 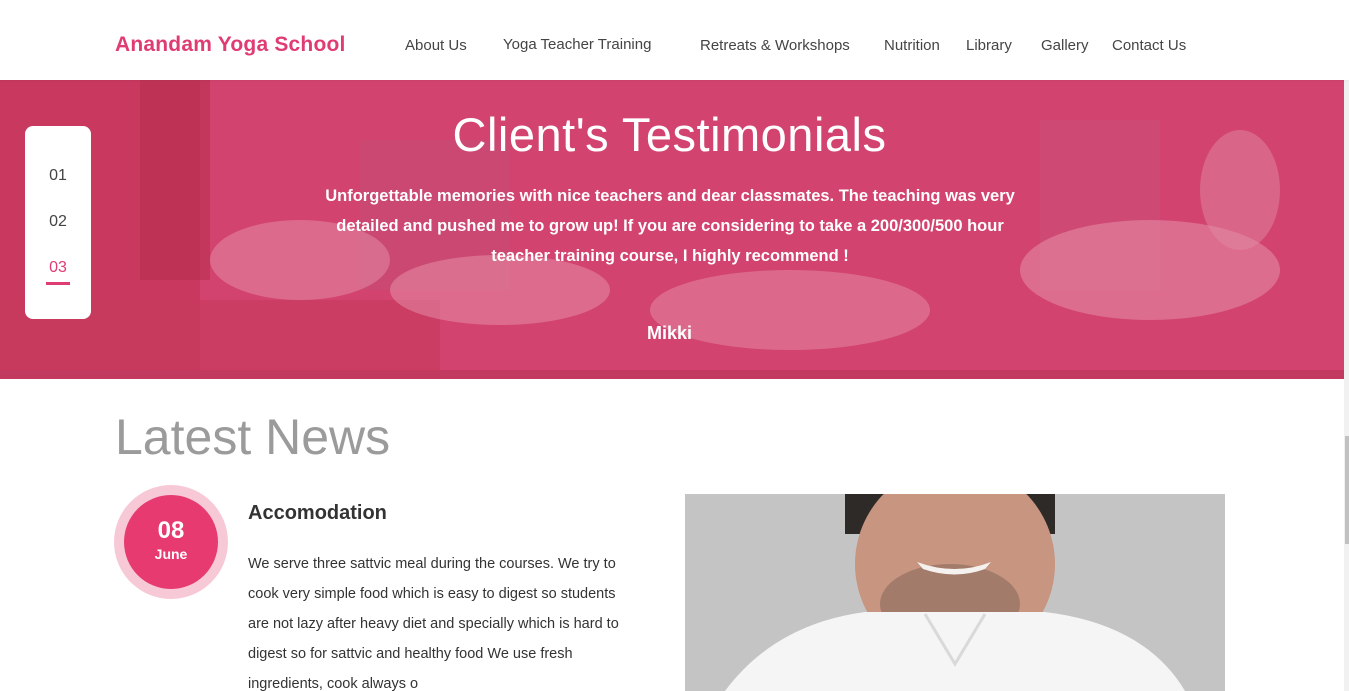 I want to click on post-date-day: 08, so click(x=171, y=530).